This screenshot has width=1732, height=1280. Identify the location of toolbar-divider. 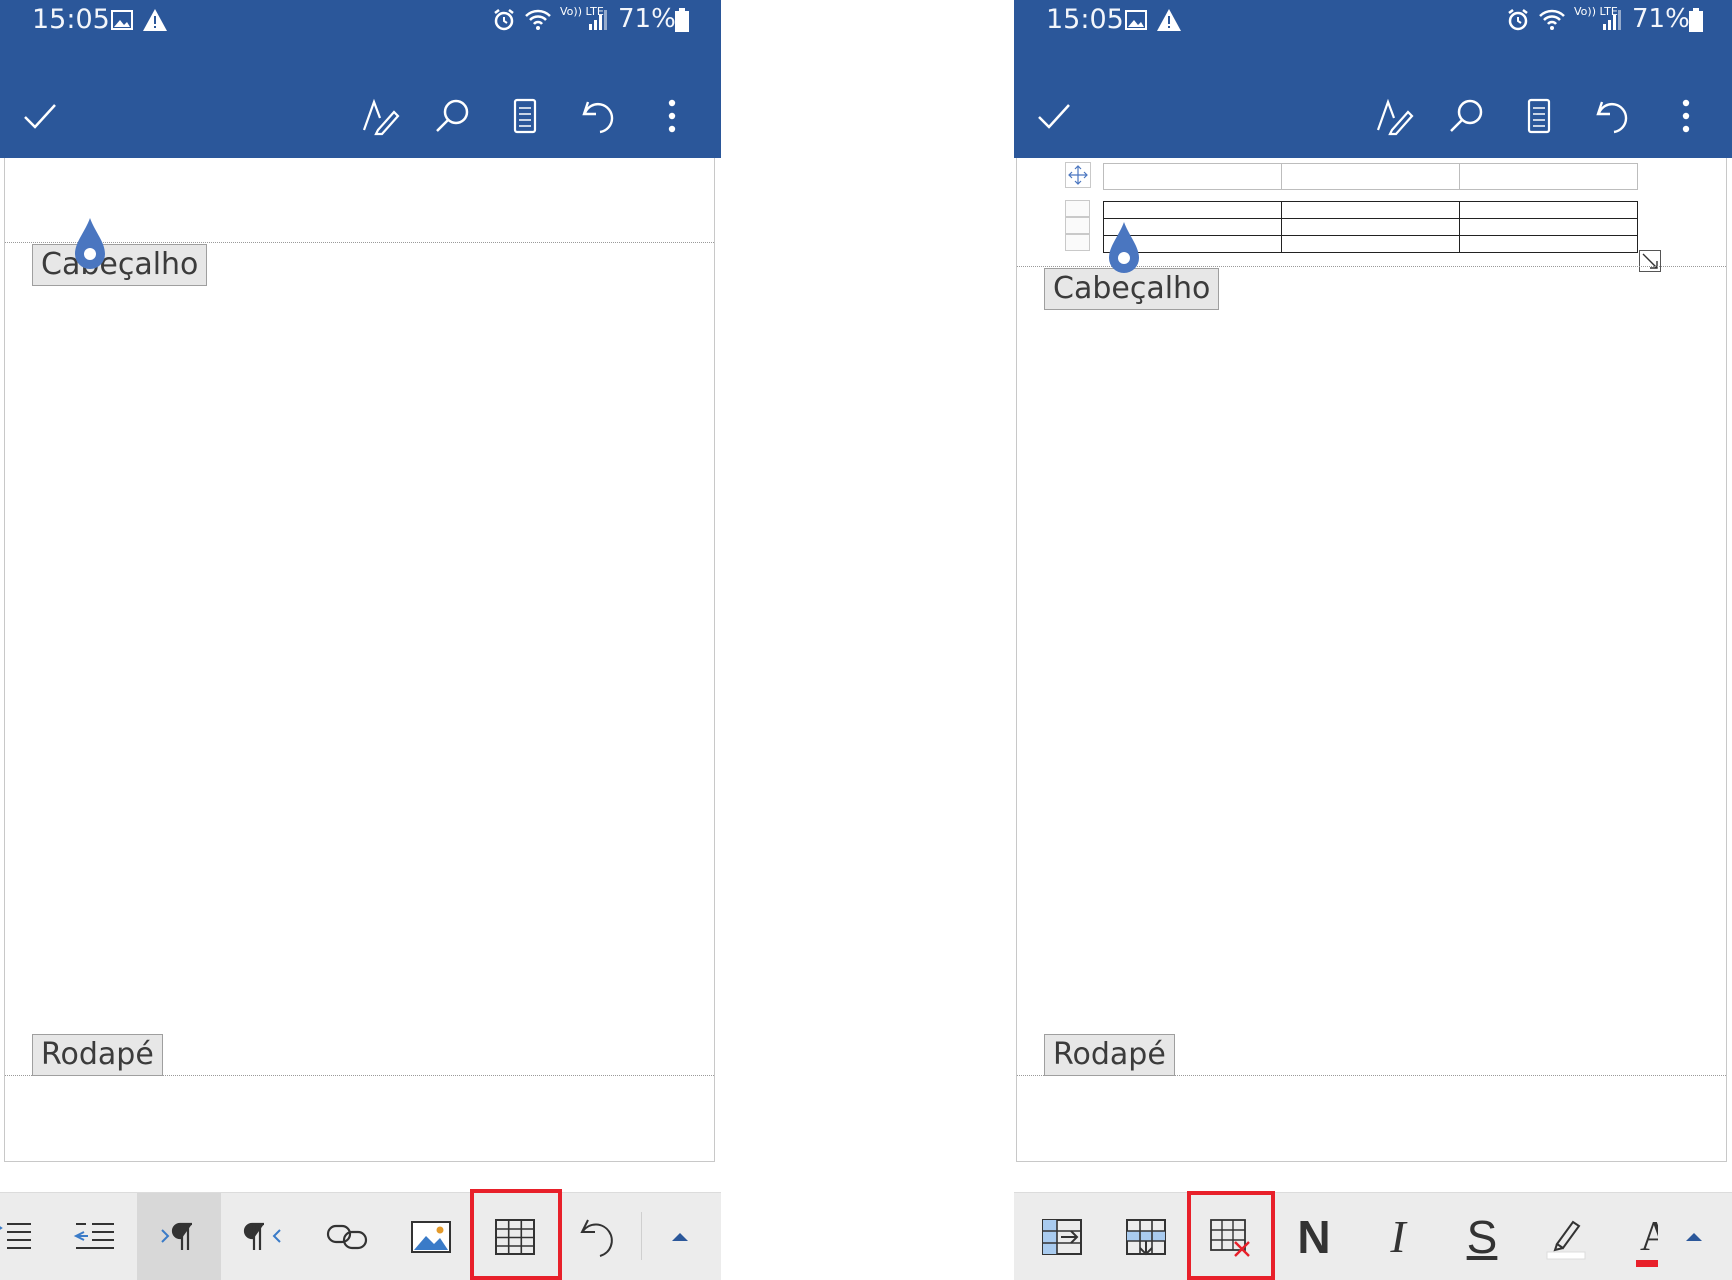
(641, 1236).